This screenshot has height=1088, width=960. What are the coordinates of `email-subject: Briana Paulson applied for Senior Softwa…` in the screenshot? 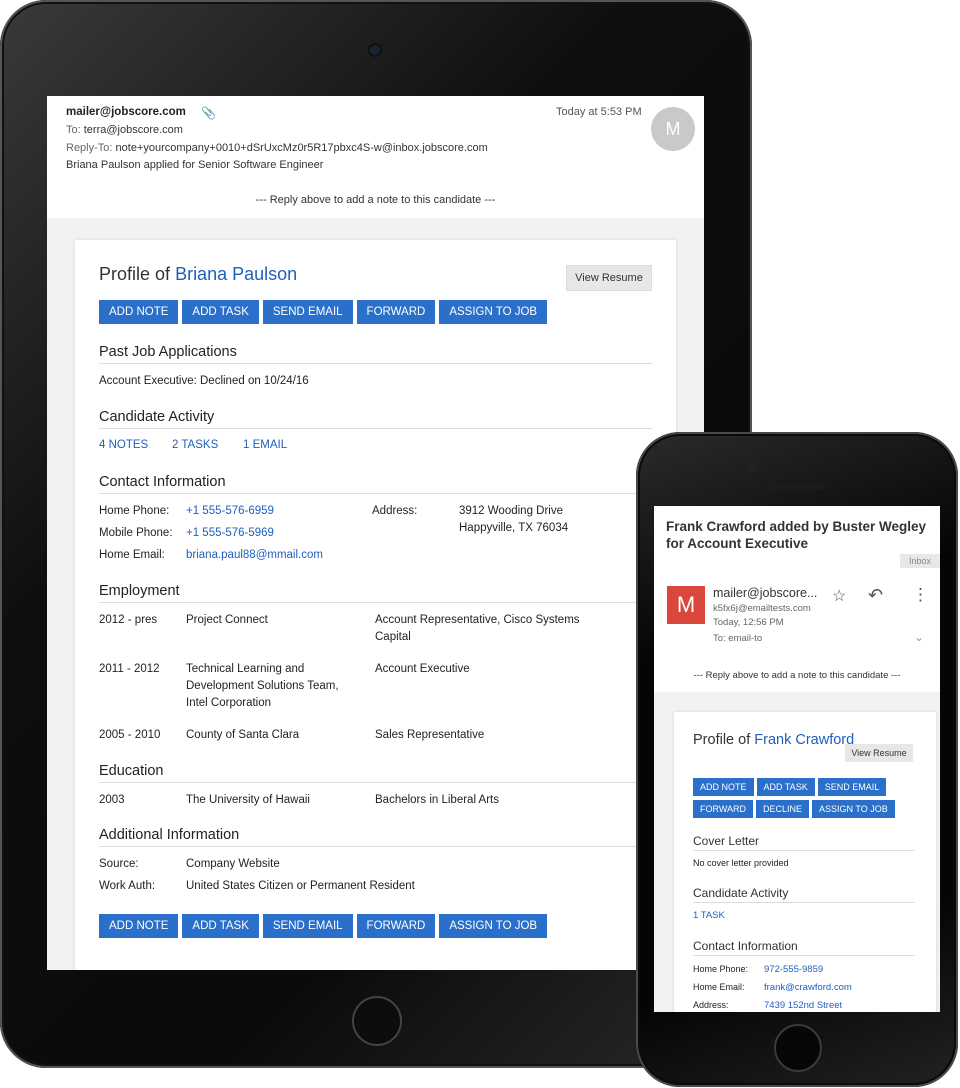 It's located at (195, 165).